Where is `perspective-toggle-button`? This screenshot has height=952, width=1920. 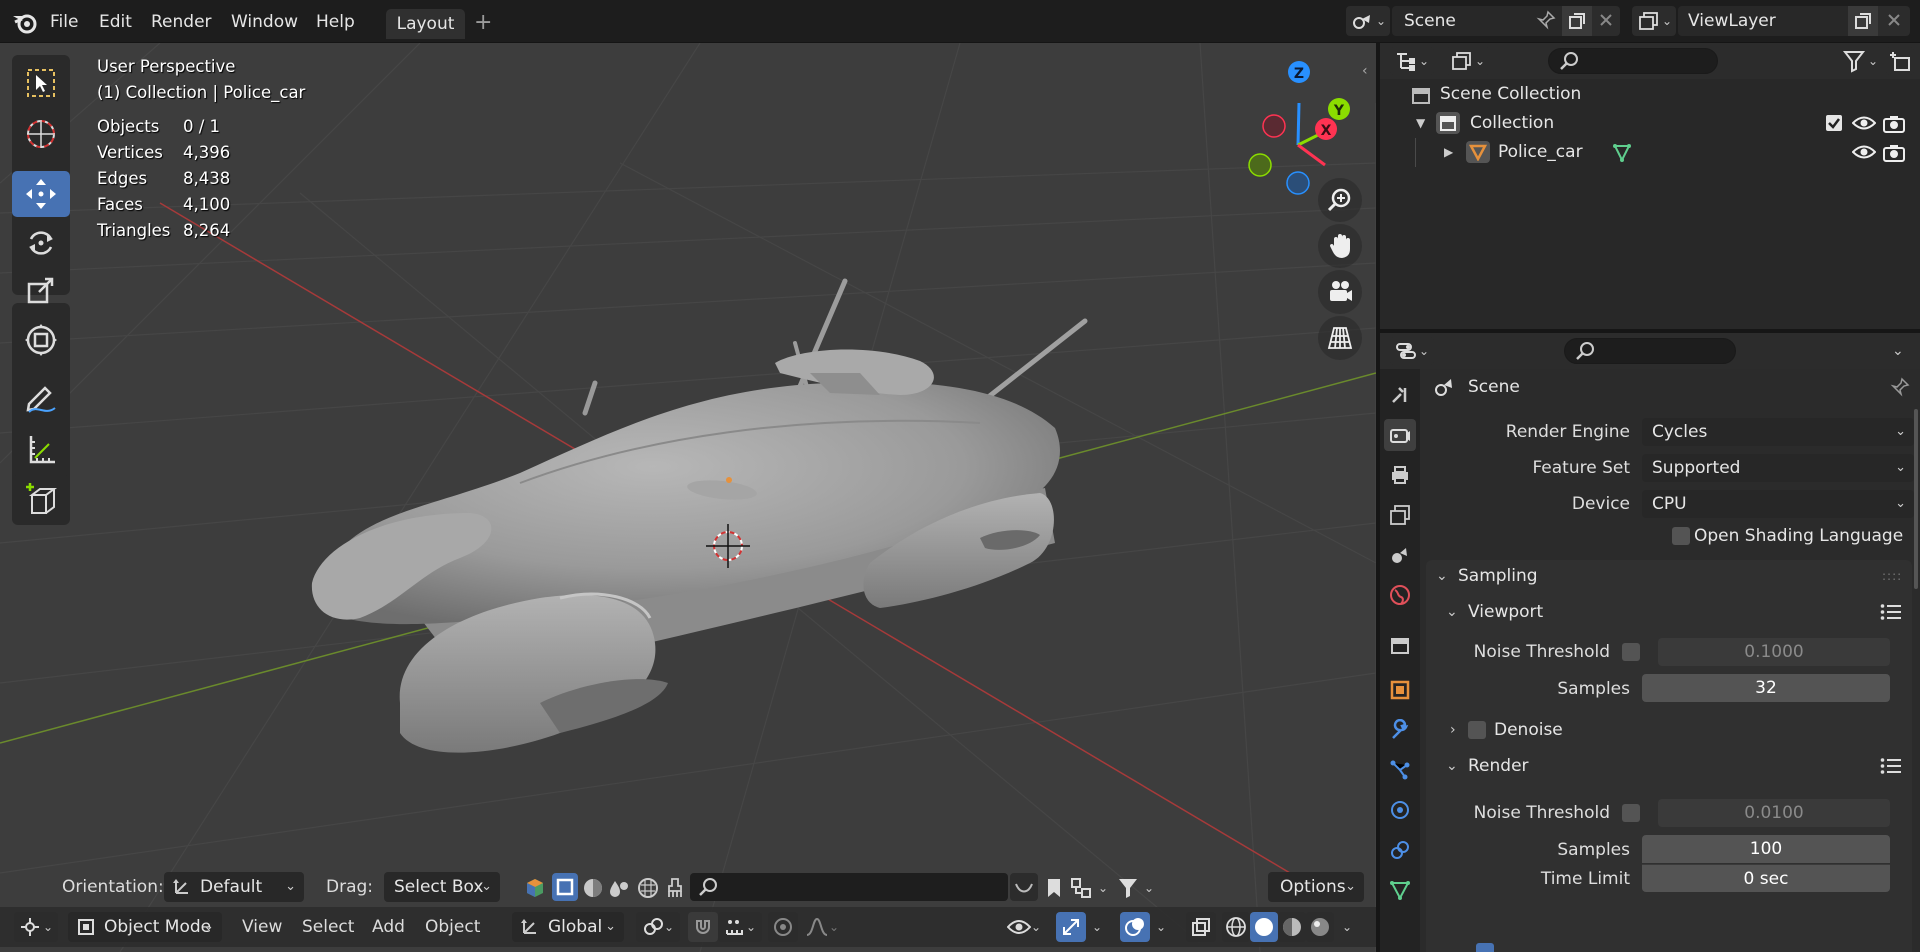
perspective-toggle-button is located at coordinates (1340, 338).